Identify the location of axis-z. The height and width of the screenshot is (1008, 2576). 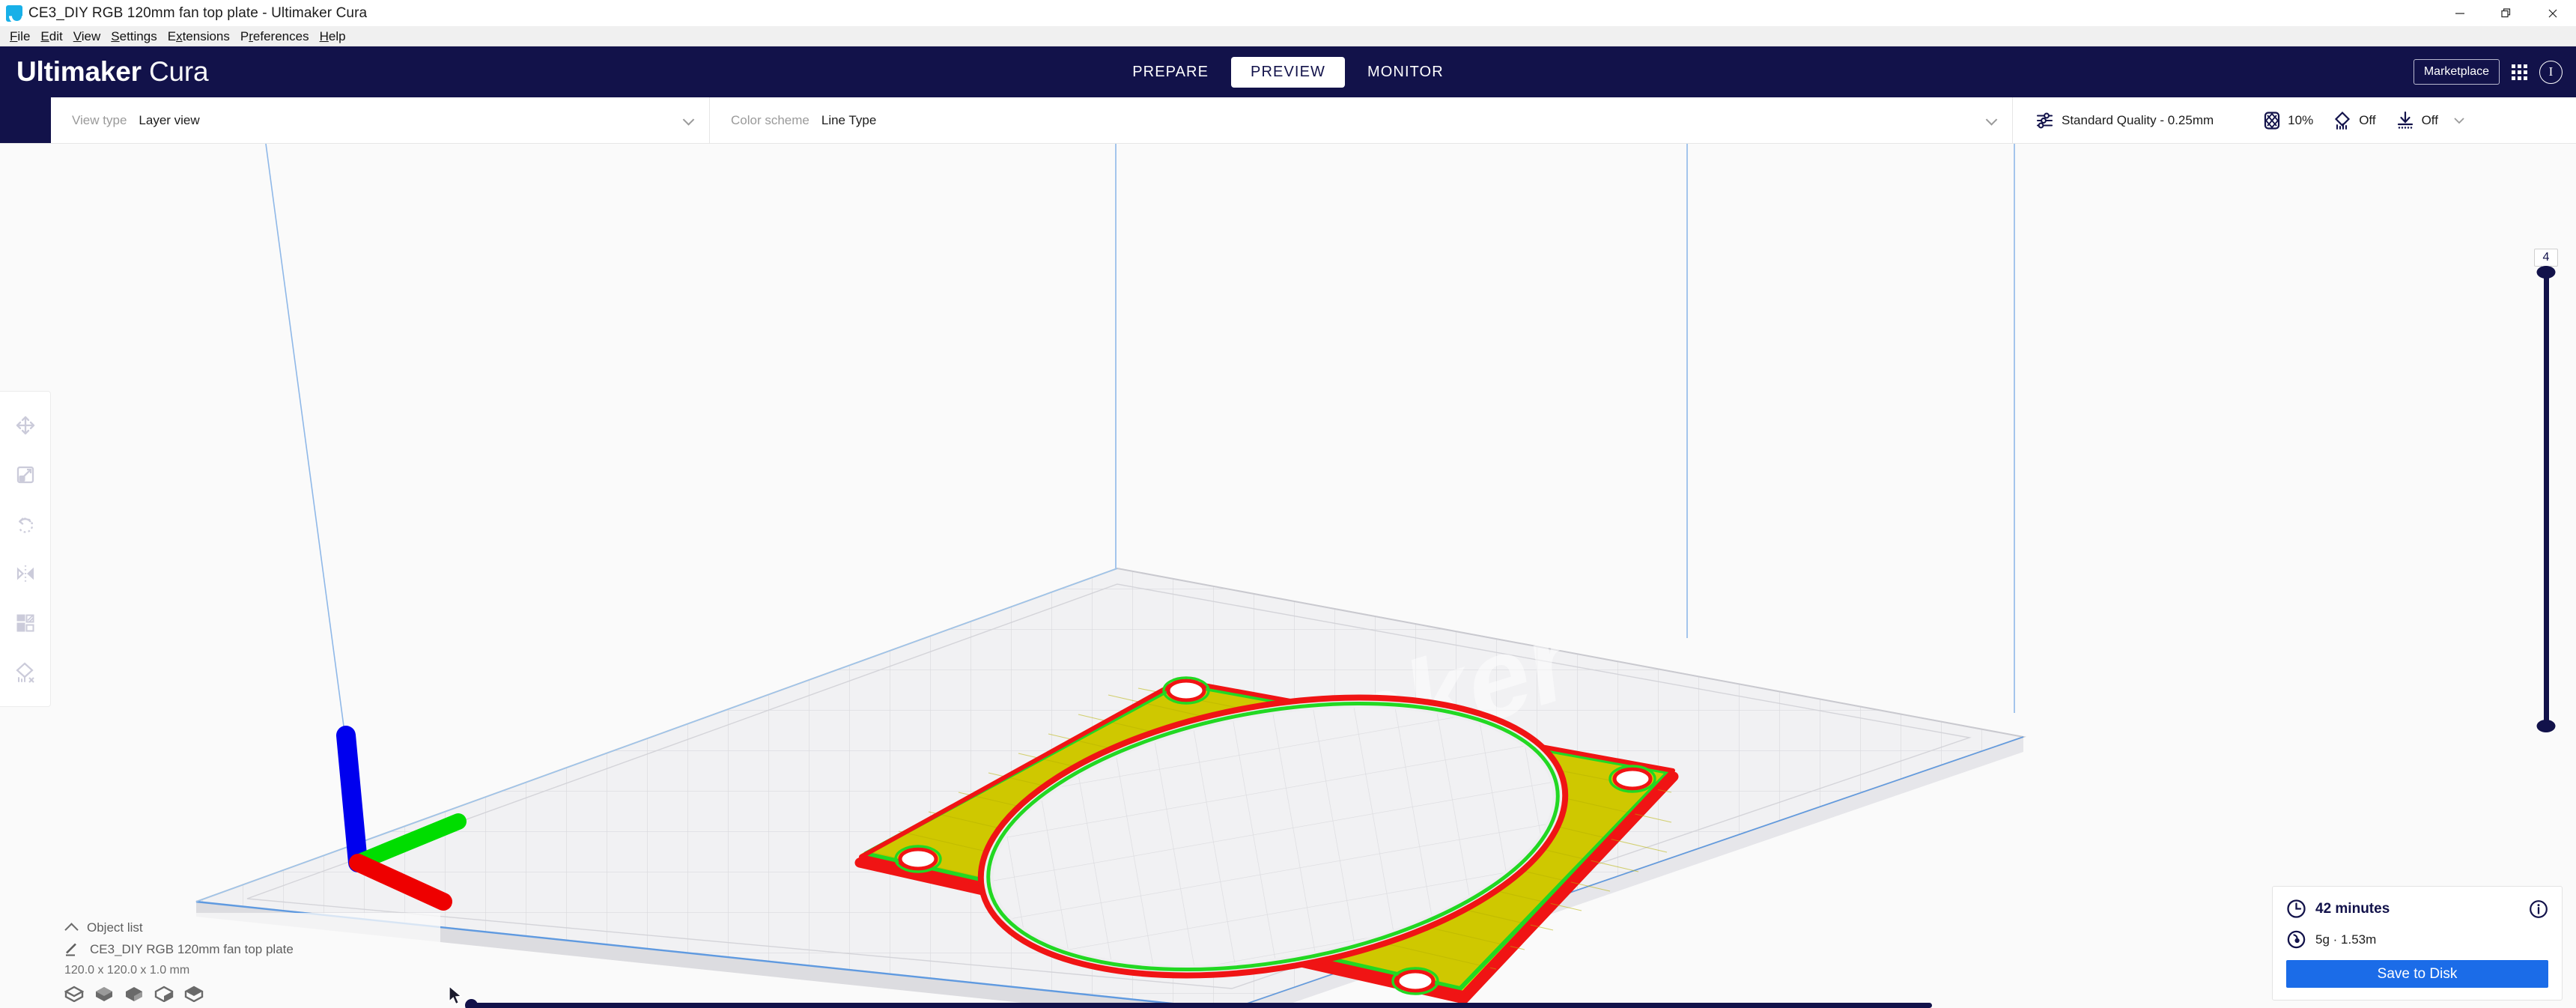
(352, 799).